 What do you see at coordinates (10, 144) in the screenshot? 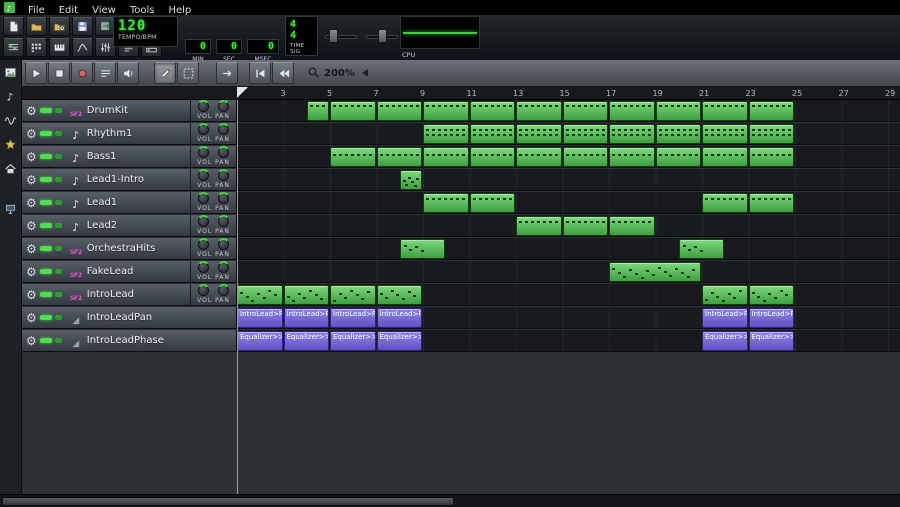
I see `sidebar-presets` at bounding box center [10, 144].